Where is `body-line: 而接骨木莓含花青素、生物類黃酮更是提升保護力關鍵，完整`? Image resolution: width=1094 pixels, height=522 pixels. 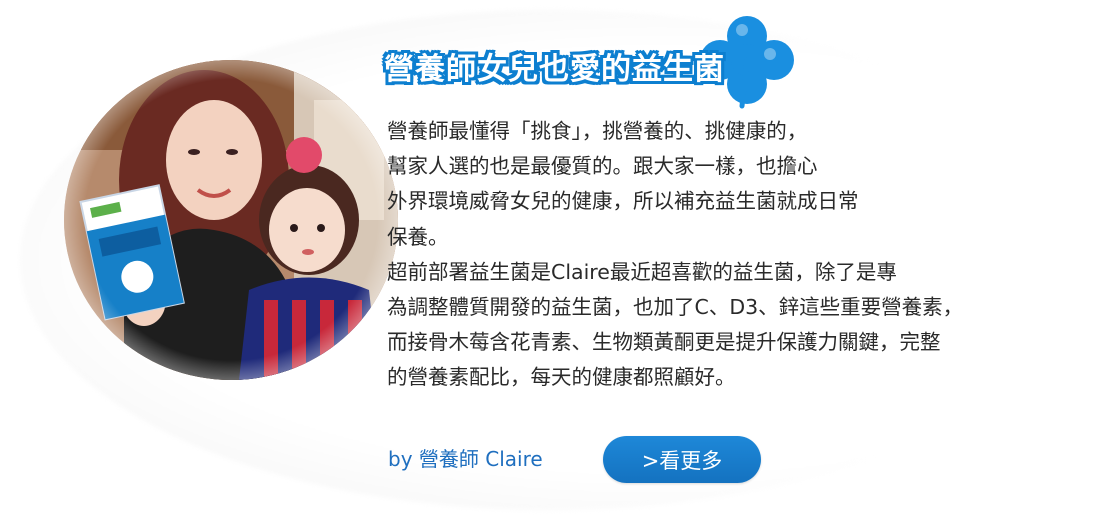 body-line: 而接骨木莓含花青素、生物類黃酮更是提升保護力關鍵，完整 is located at coordinates (664, 342).